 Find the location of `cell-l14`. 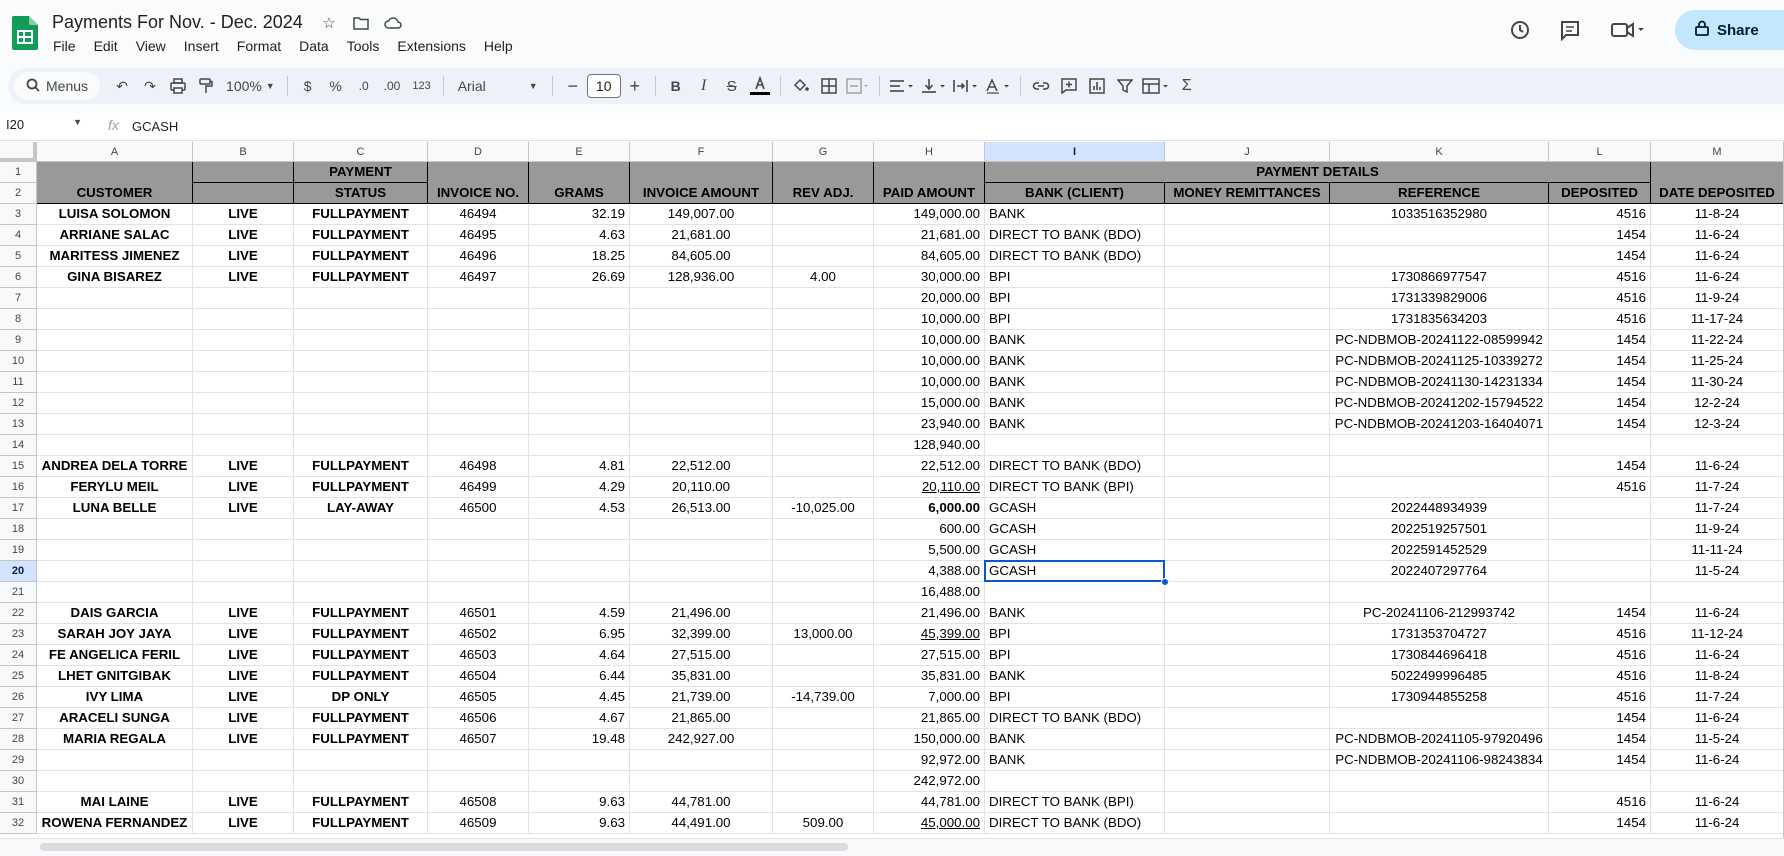

cell-l14 is located at coordinates (1600, 445).